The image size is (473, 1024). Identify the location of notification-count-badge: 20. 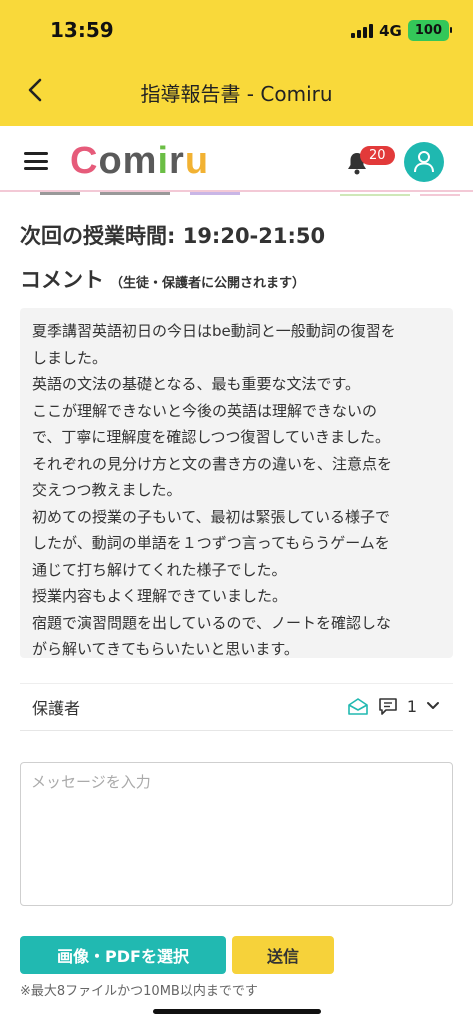
(377, 155).